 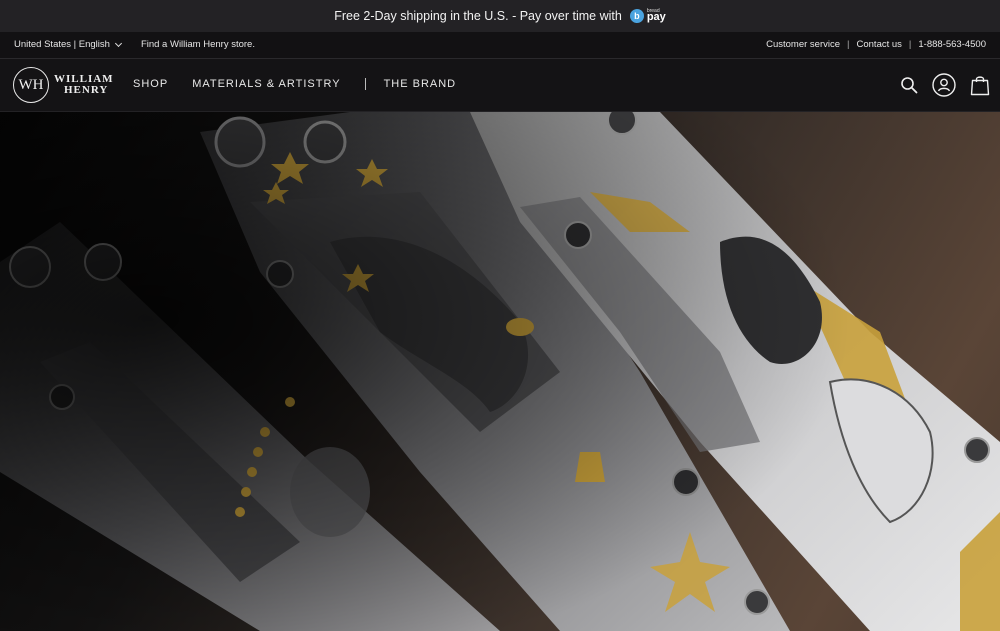 I want to click on search-icon, so click(x=909, y=85).